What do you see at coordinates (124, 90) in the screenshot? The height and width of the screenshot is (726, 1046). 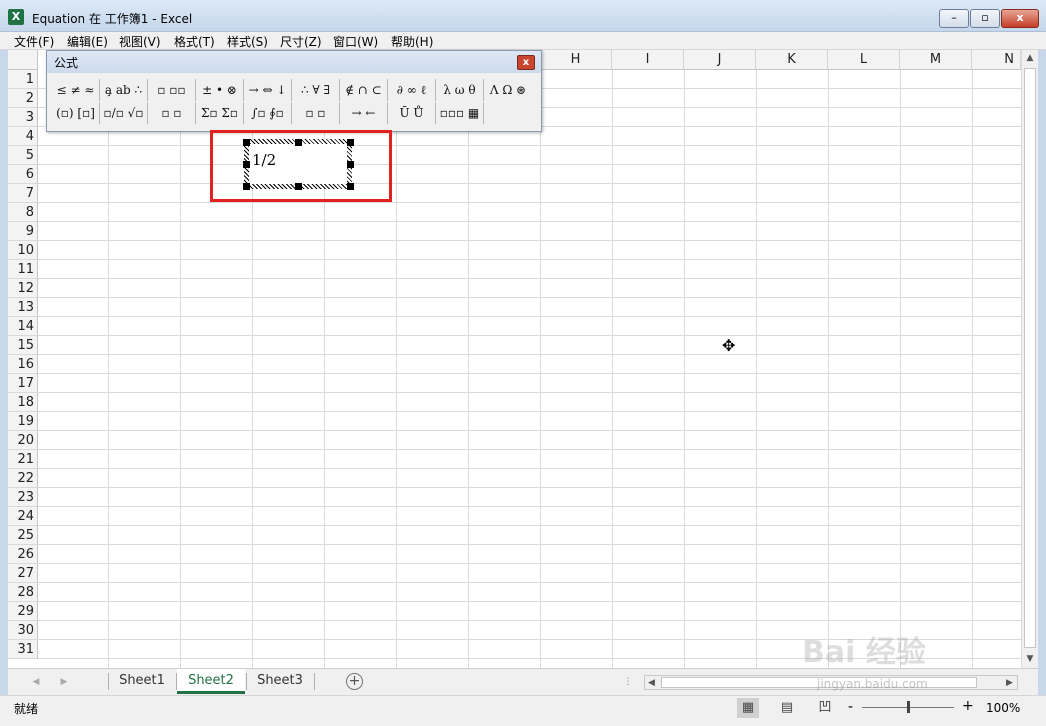 I see `spaces-ellipses-button: a̧ ab ∴` at bounding box center [124, 90].